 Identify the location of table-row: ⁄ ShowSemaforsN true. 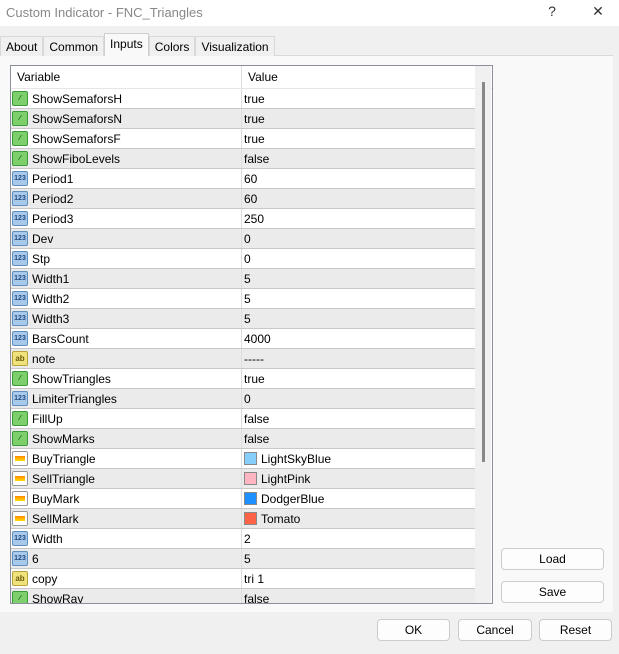
(243, 119).